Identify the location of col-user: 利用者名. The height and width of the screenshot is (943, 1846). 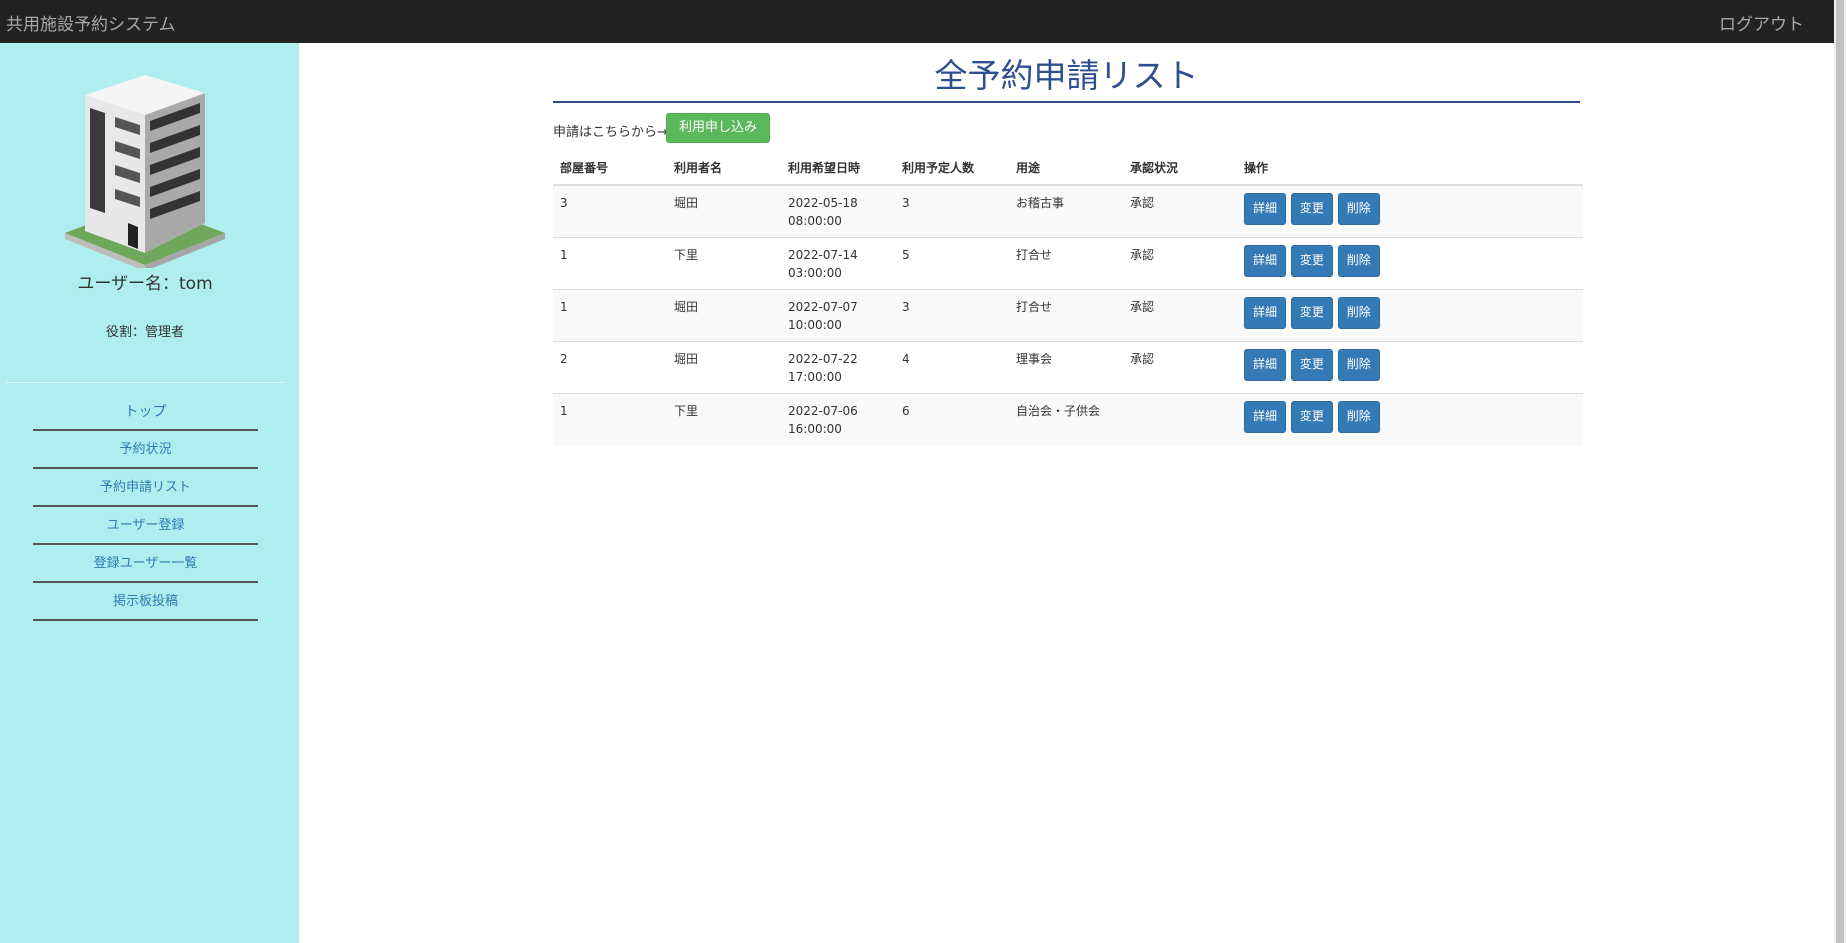
(724, 169).